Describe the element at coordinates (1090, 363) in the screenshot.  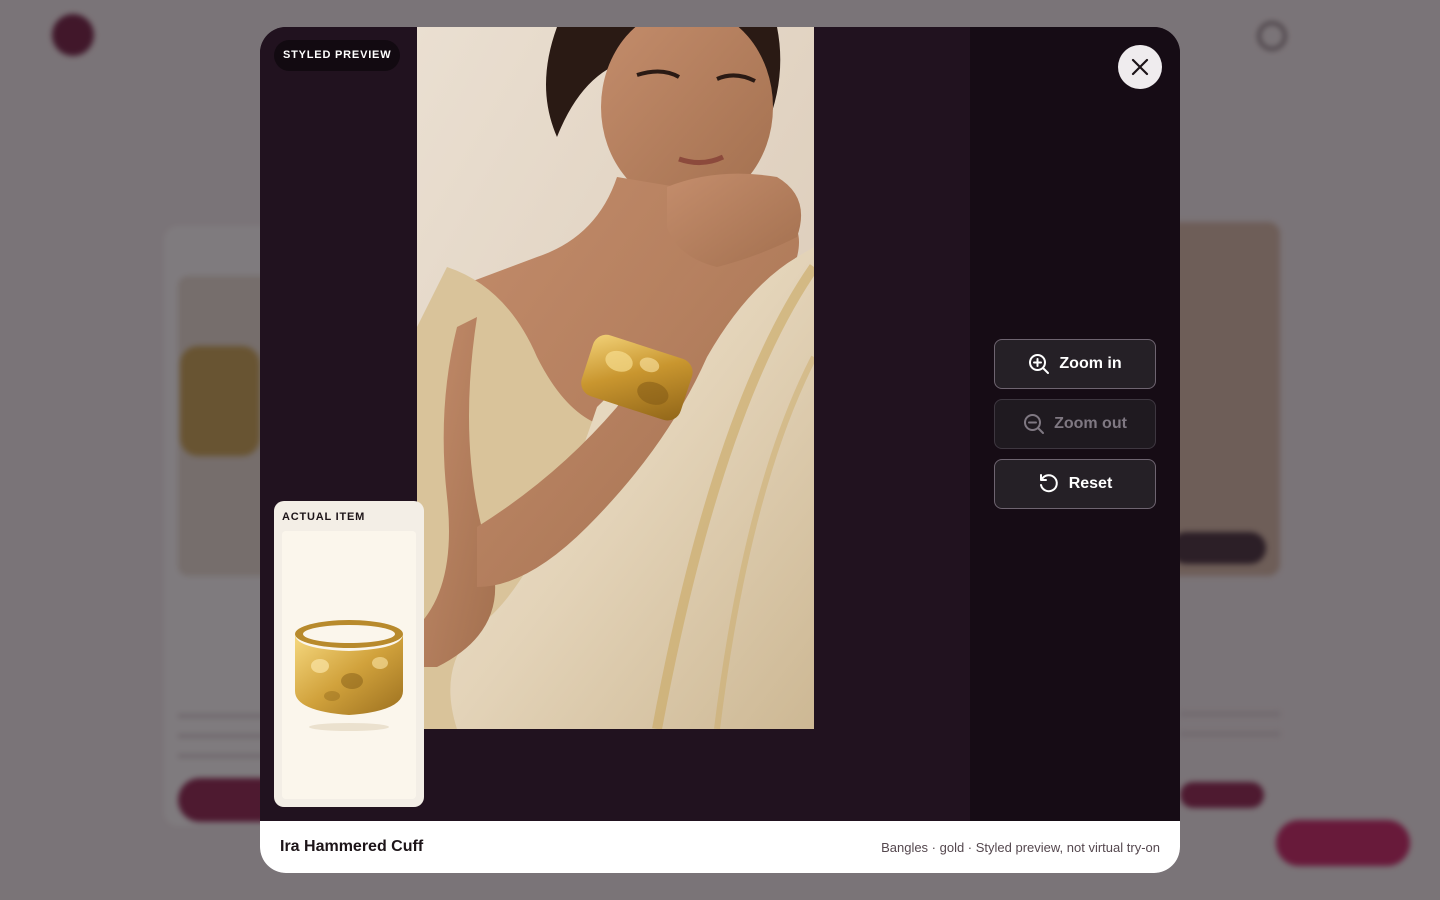
I see `zoom-in-label: Zoom in` at that location.